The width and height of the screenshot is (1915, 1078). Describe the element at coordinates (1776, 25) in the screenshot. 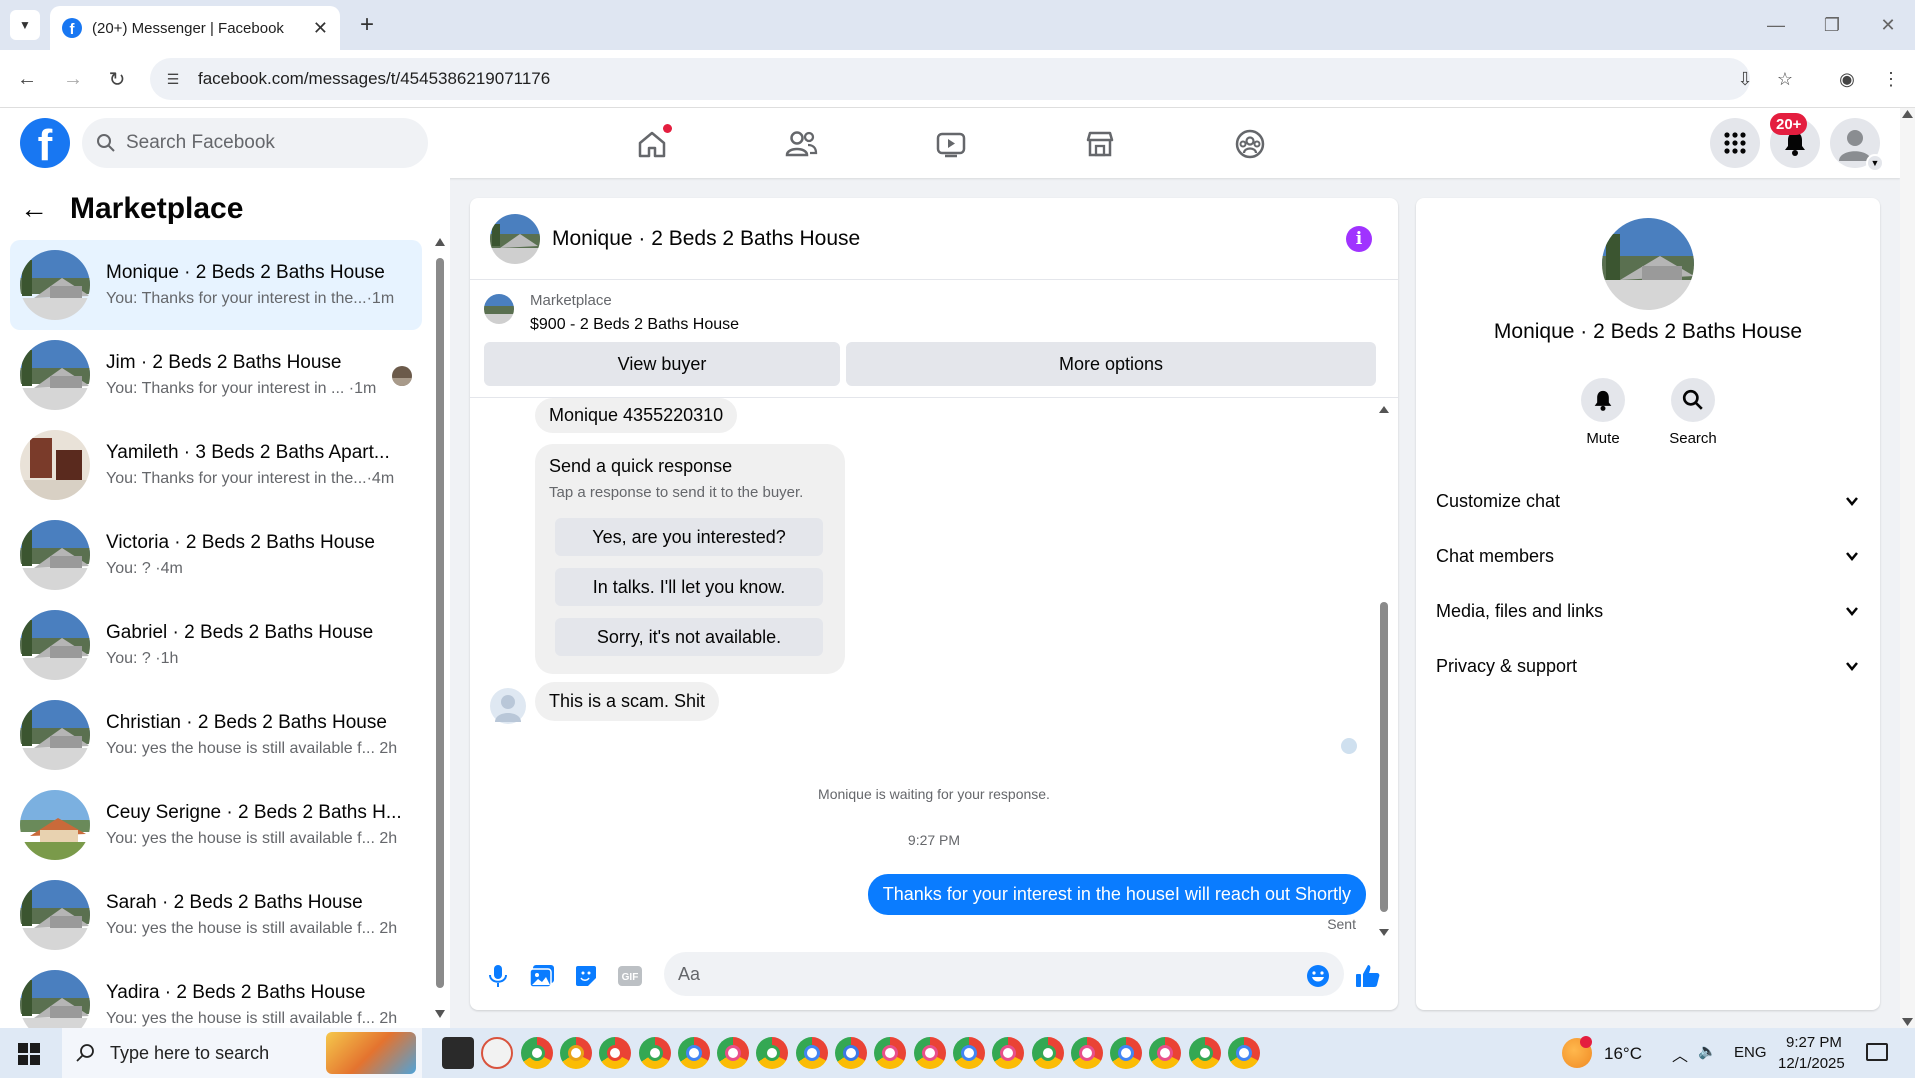

I see `minimize-window-icon: —` at that location.